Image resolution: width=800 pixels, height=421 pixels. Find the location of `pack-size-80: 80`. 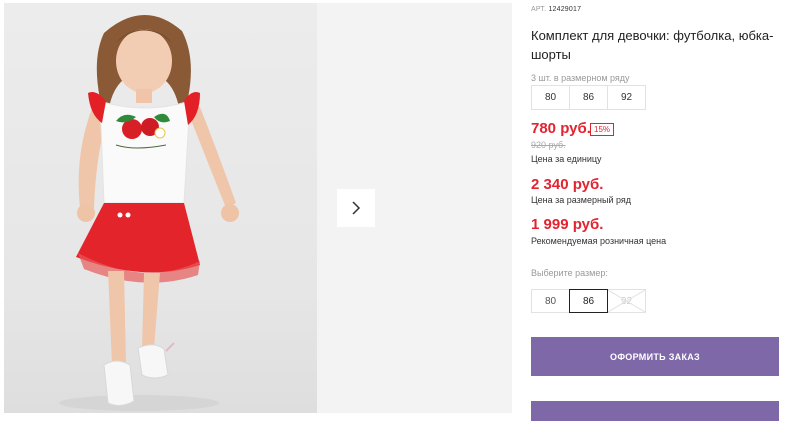

pack-size-80: 80 is located at coordinates (550, 97).